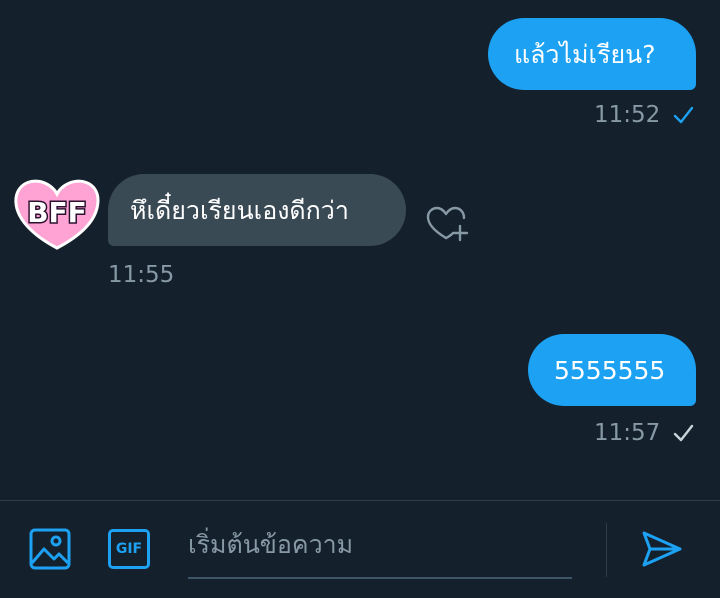  I want to click on message-bubble-outgoing: แล้วไม่เรียน?, so click(592, 54).